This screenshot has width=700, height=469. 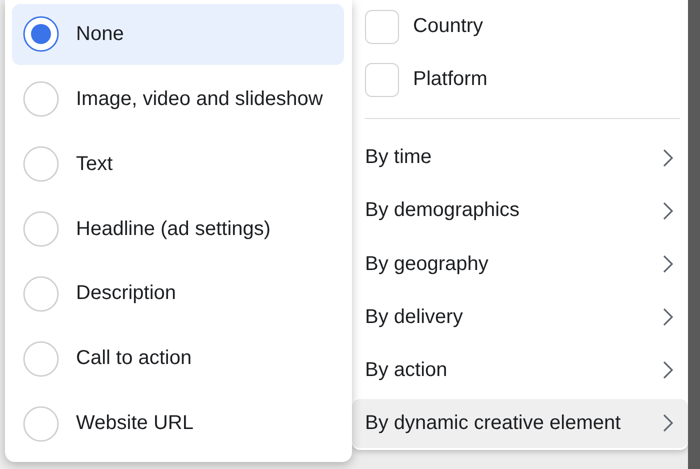 What do you see at coordinates (520, 157) in the screenshot?
I see `menu-item: By time` at bounding box center [520, 157].